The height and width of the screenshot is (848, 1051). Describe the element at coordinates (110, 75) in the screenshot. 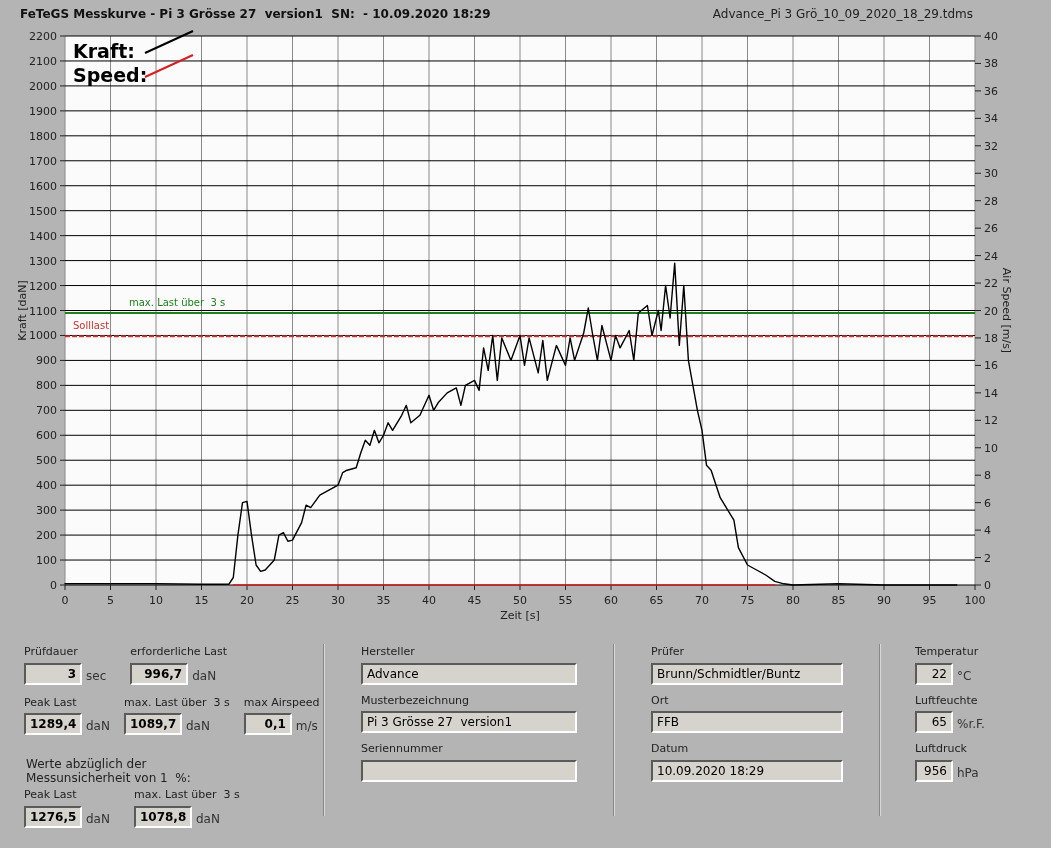

I see `legend-label: Speed:` at that location.